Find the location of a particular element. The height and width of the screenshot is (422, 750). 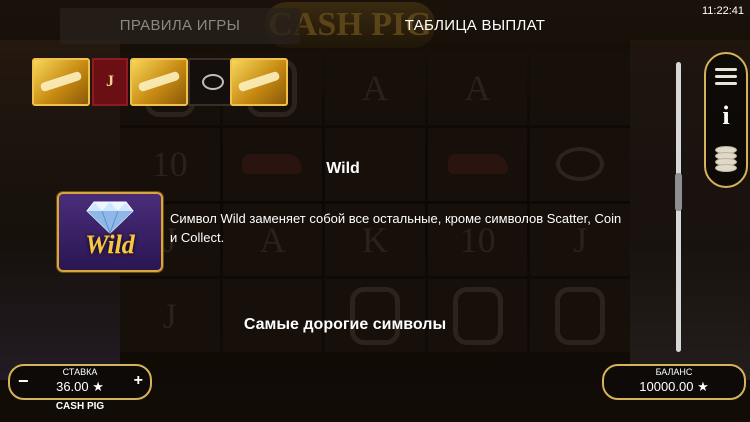

side-menu: i is located at coordinates (726, 120).